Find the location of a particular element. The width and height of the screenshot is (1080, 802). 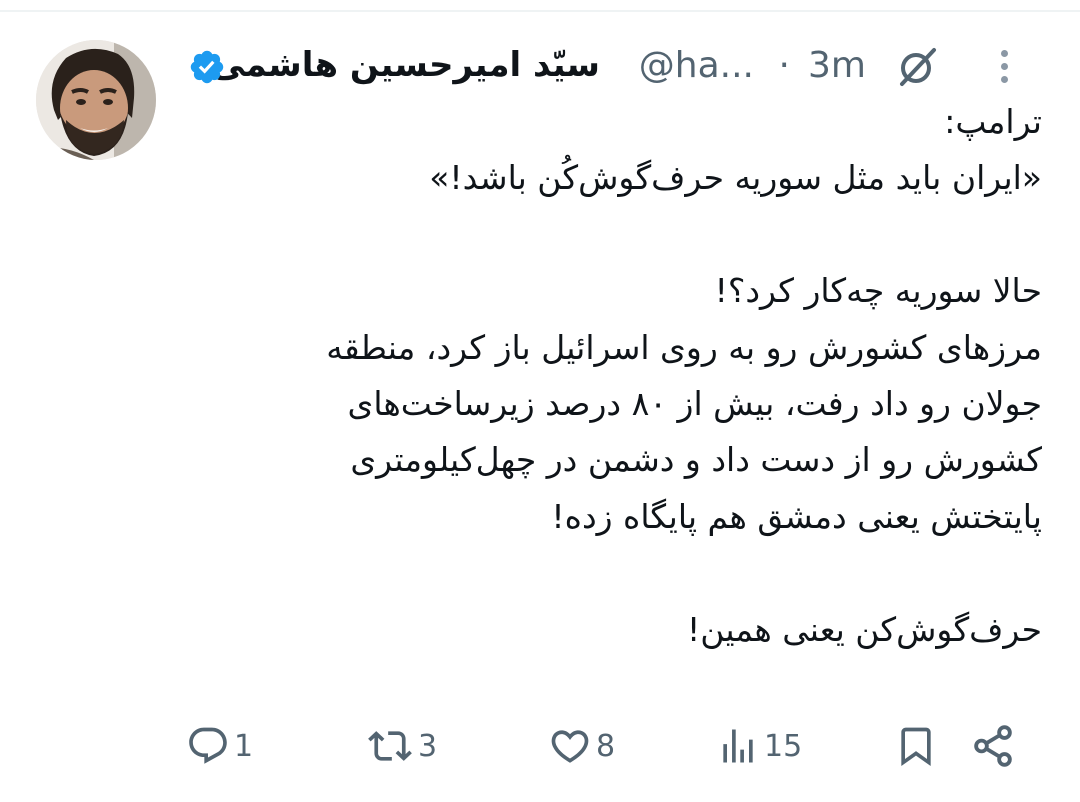

like-button: 8 is located at coordinates (581, 746).